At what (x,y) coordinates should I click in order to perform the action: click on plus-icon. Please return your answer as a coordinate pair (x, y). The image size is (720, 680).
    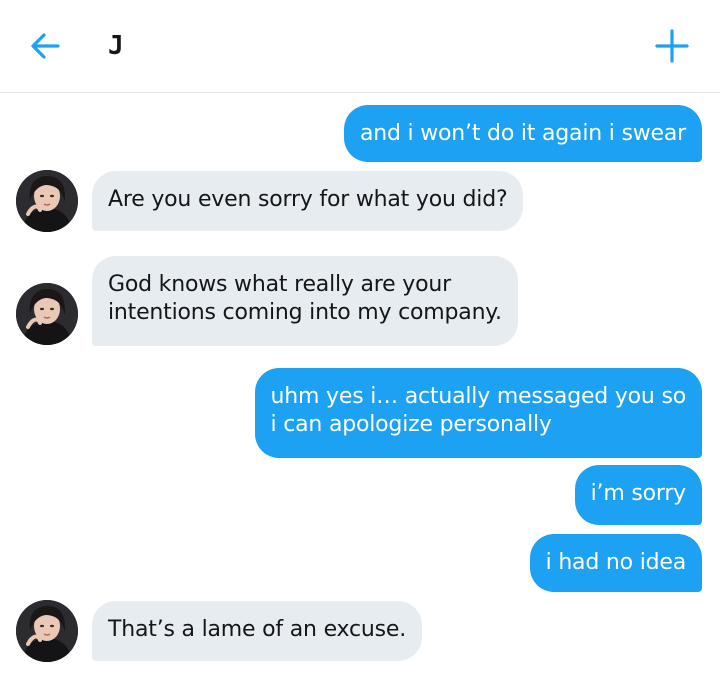
    Looking at the image, I should click on (672, 46).